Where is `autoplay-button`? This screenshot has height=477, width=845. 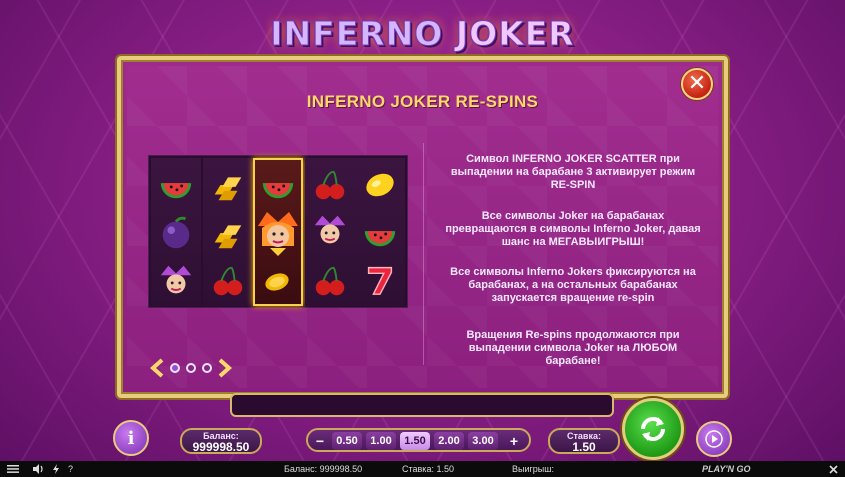 autoplay-button is located at coordinates (714, 439).